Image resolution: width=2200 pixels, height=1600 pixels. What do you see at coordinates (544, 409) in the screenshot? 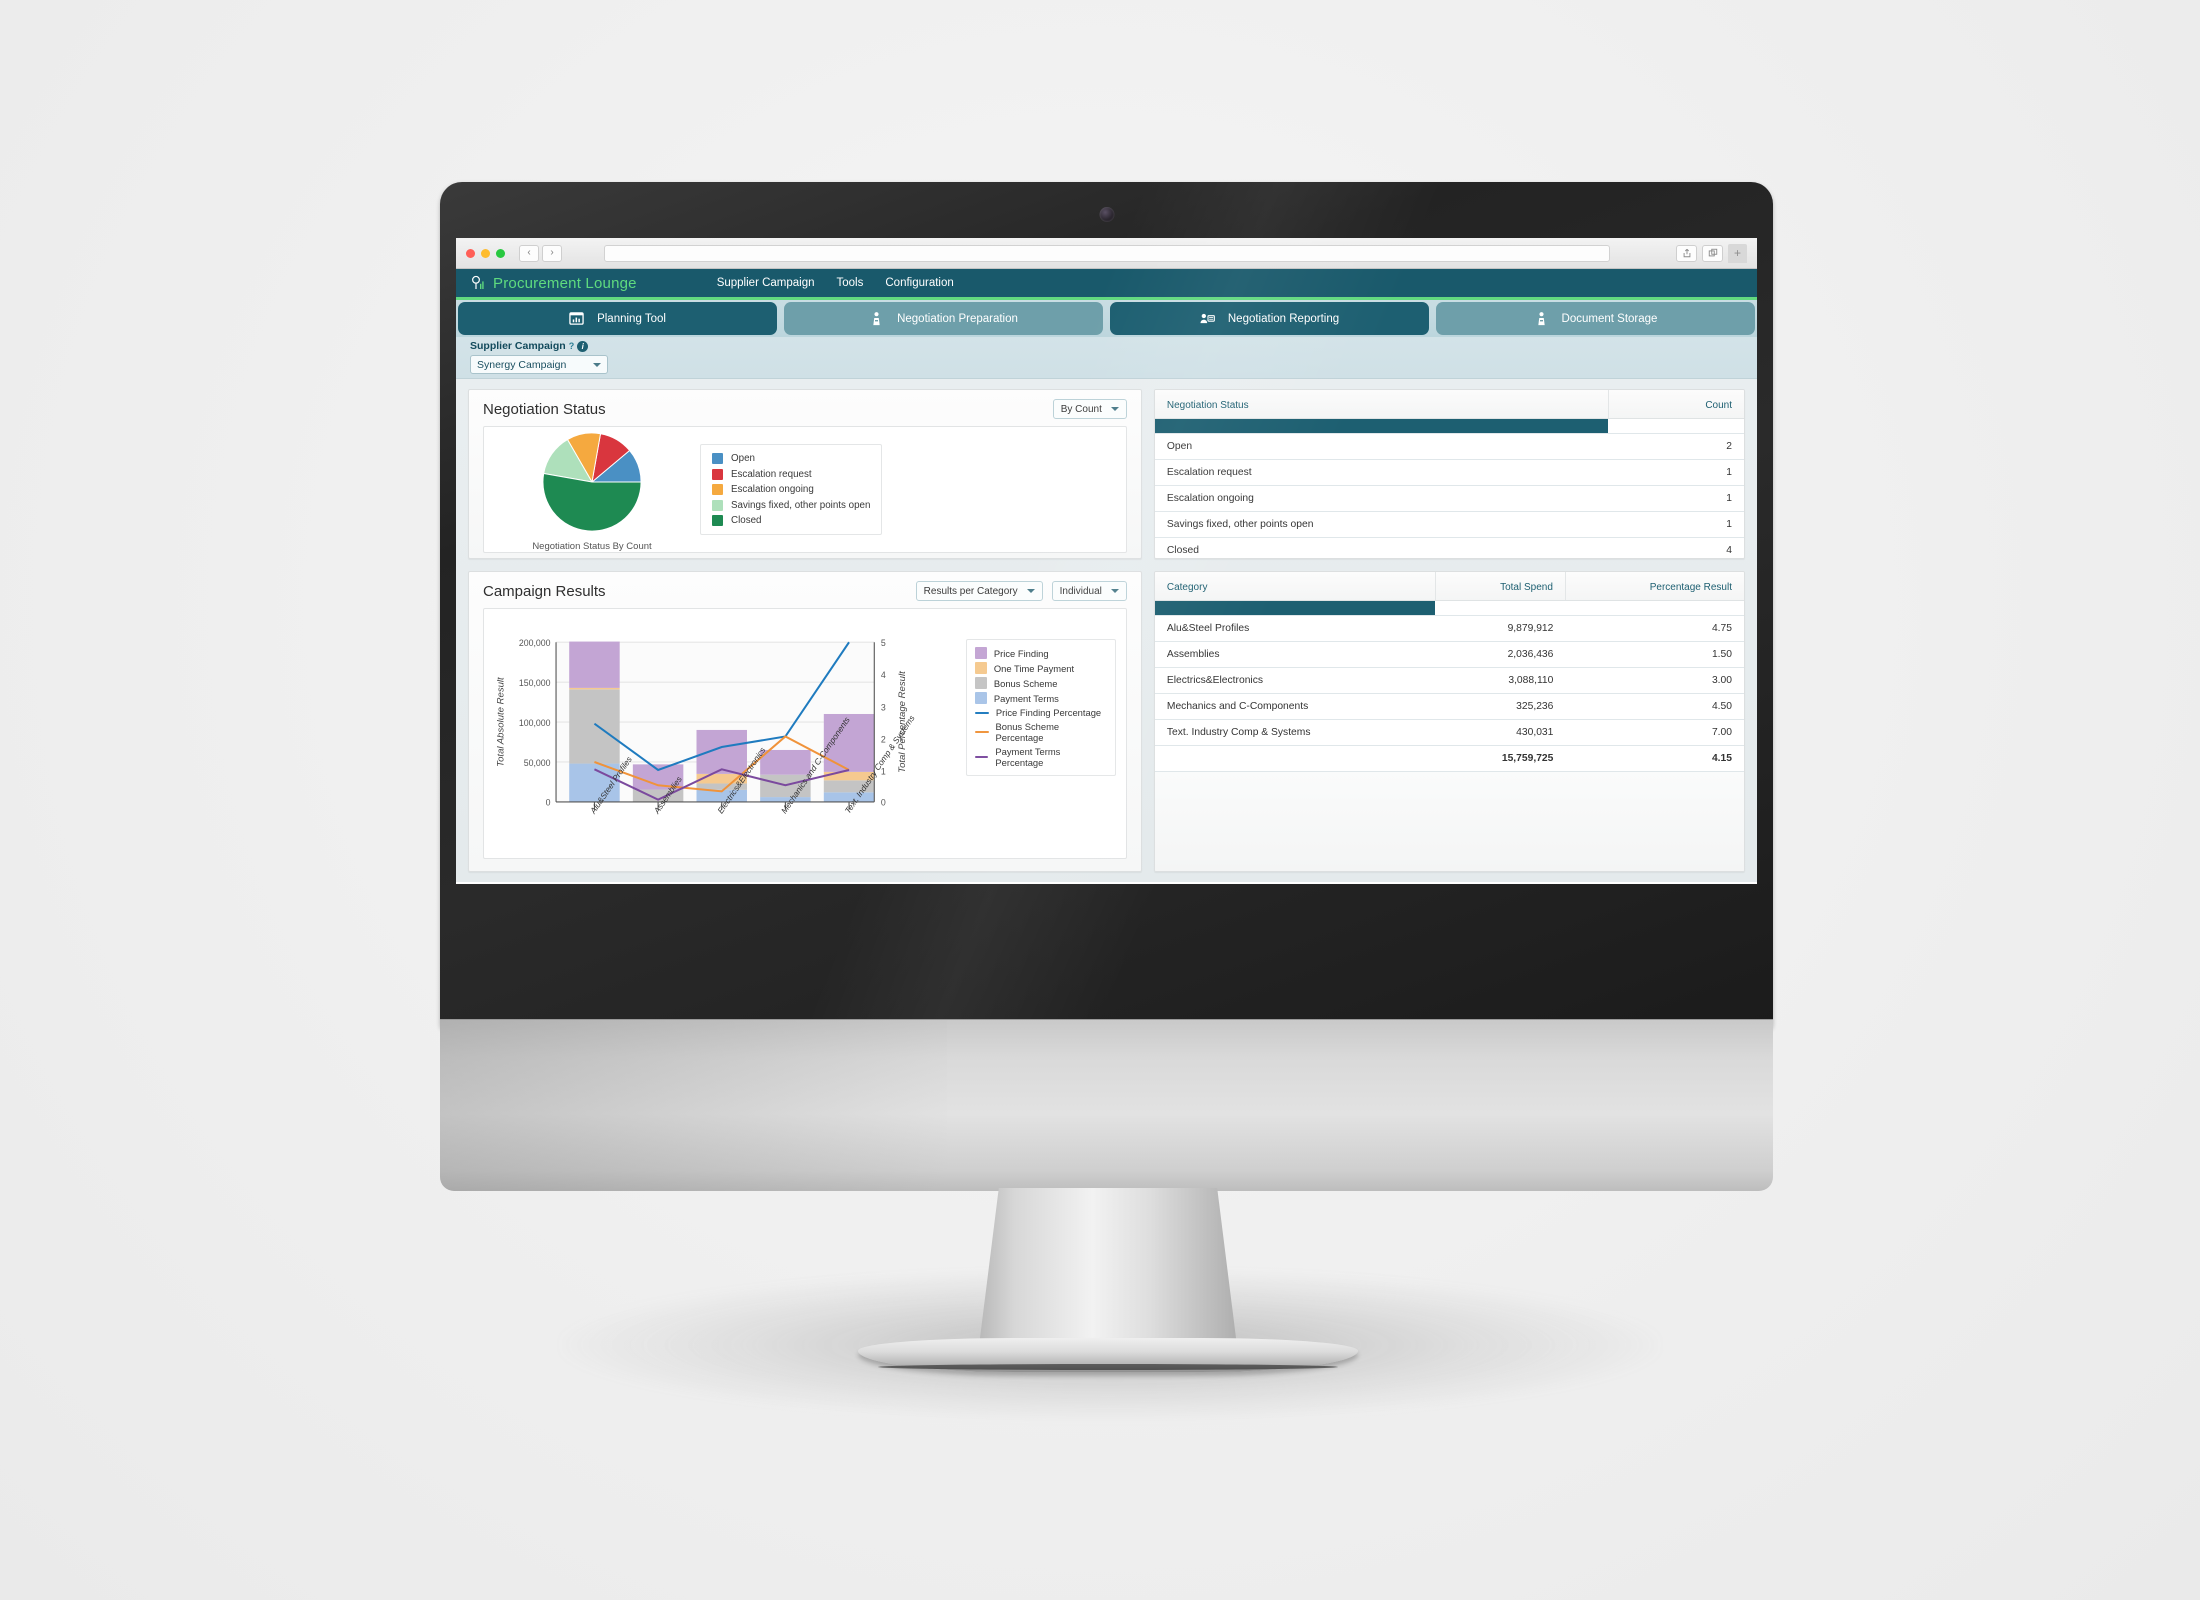
I see `page-title: Negotiation Status` at bounding box center [544, 409].